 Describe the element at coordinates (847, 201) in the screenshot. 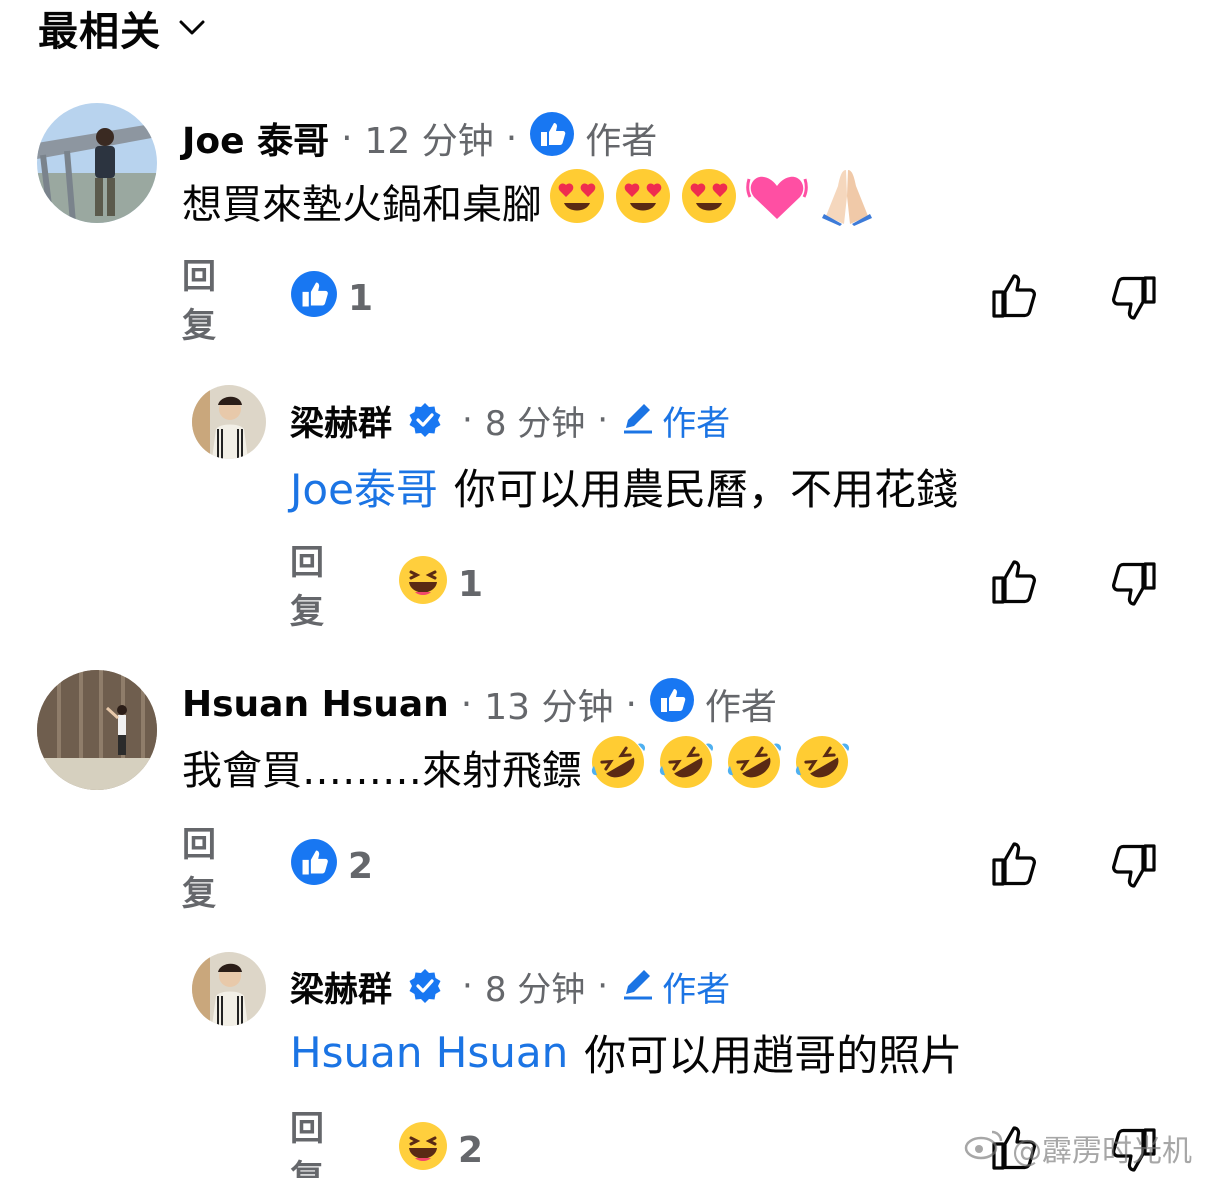

I see `folded-hands-emoji-icon` at that location.